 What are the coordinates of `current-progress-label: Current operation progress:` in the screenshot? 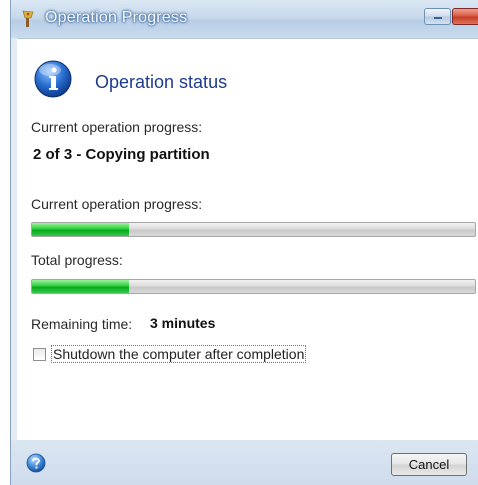 It's located at (117, 204).